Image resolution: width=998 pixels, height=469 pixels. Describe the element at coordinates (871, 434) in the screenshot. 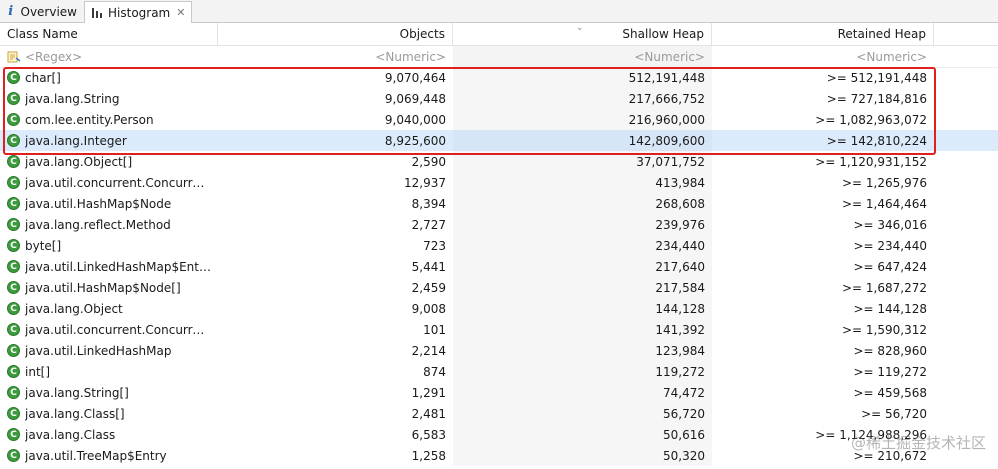

I see `retained-heap-cell: >= 1,124,988,296` at that location.